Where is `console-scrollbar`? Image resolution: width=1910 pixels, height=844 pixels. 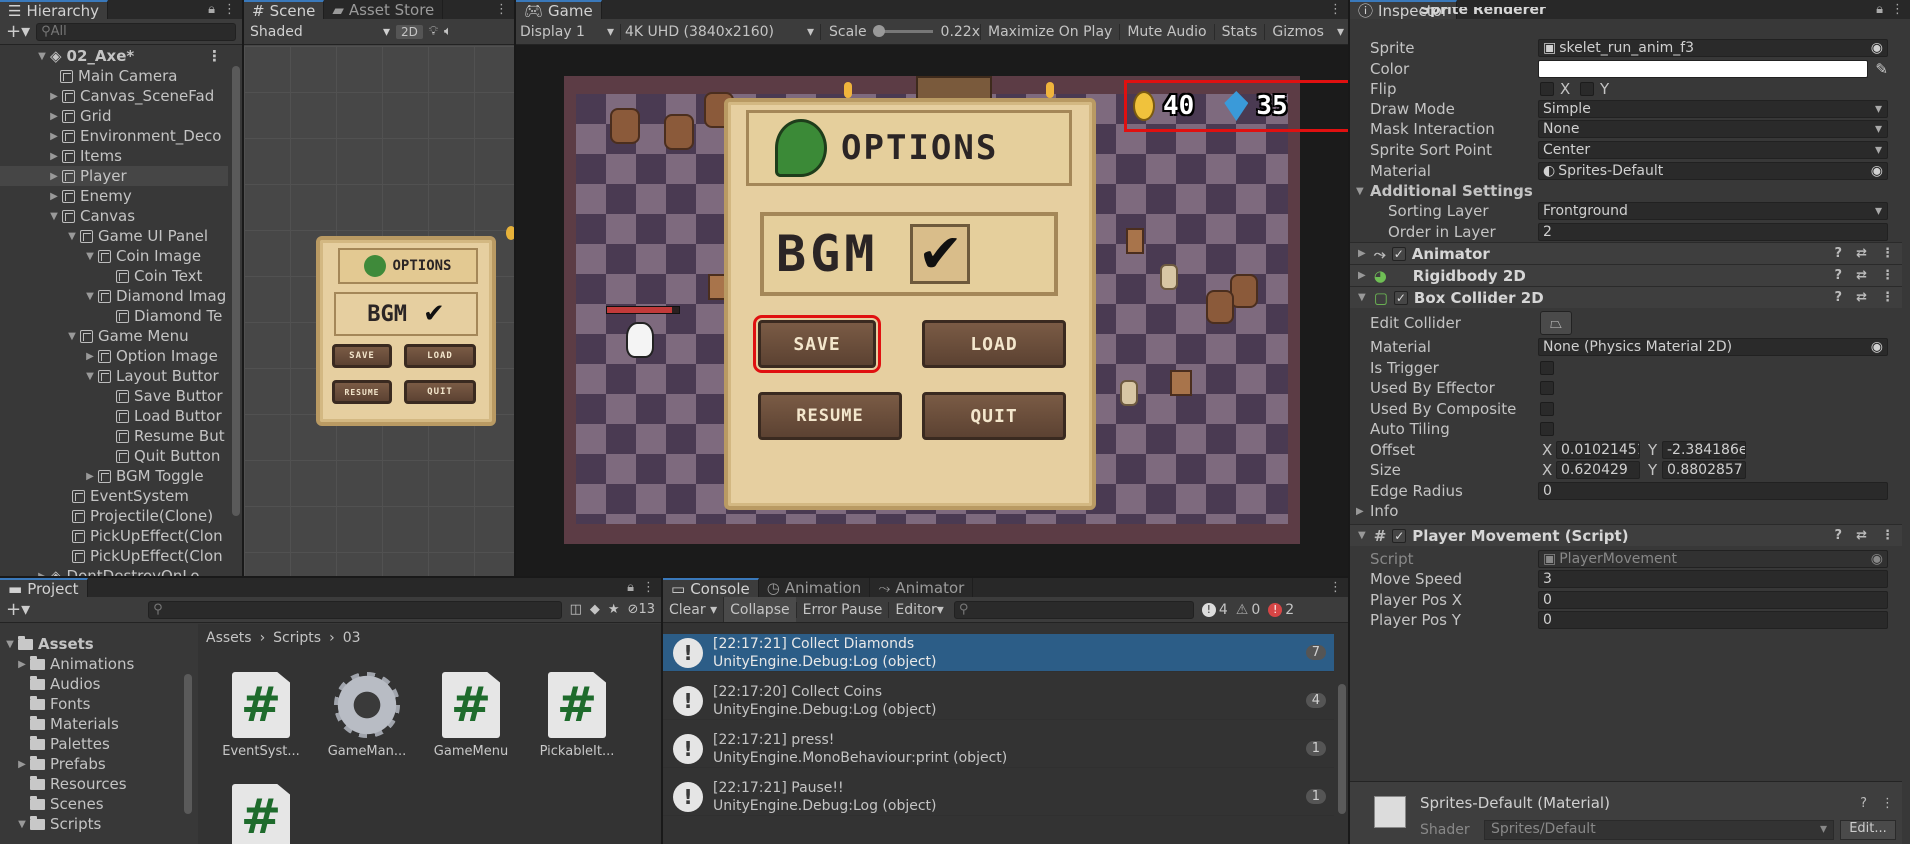
console-scrollbar is located at coordinates (1342, 749).